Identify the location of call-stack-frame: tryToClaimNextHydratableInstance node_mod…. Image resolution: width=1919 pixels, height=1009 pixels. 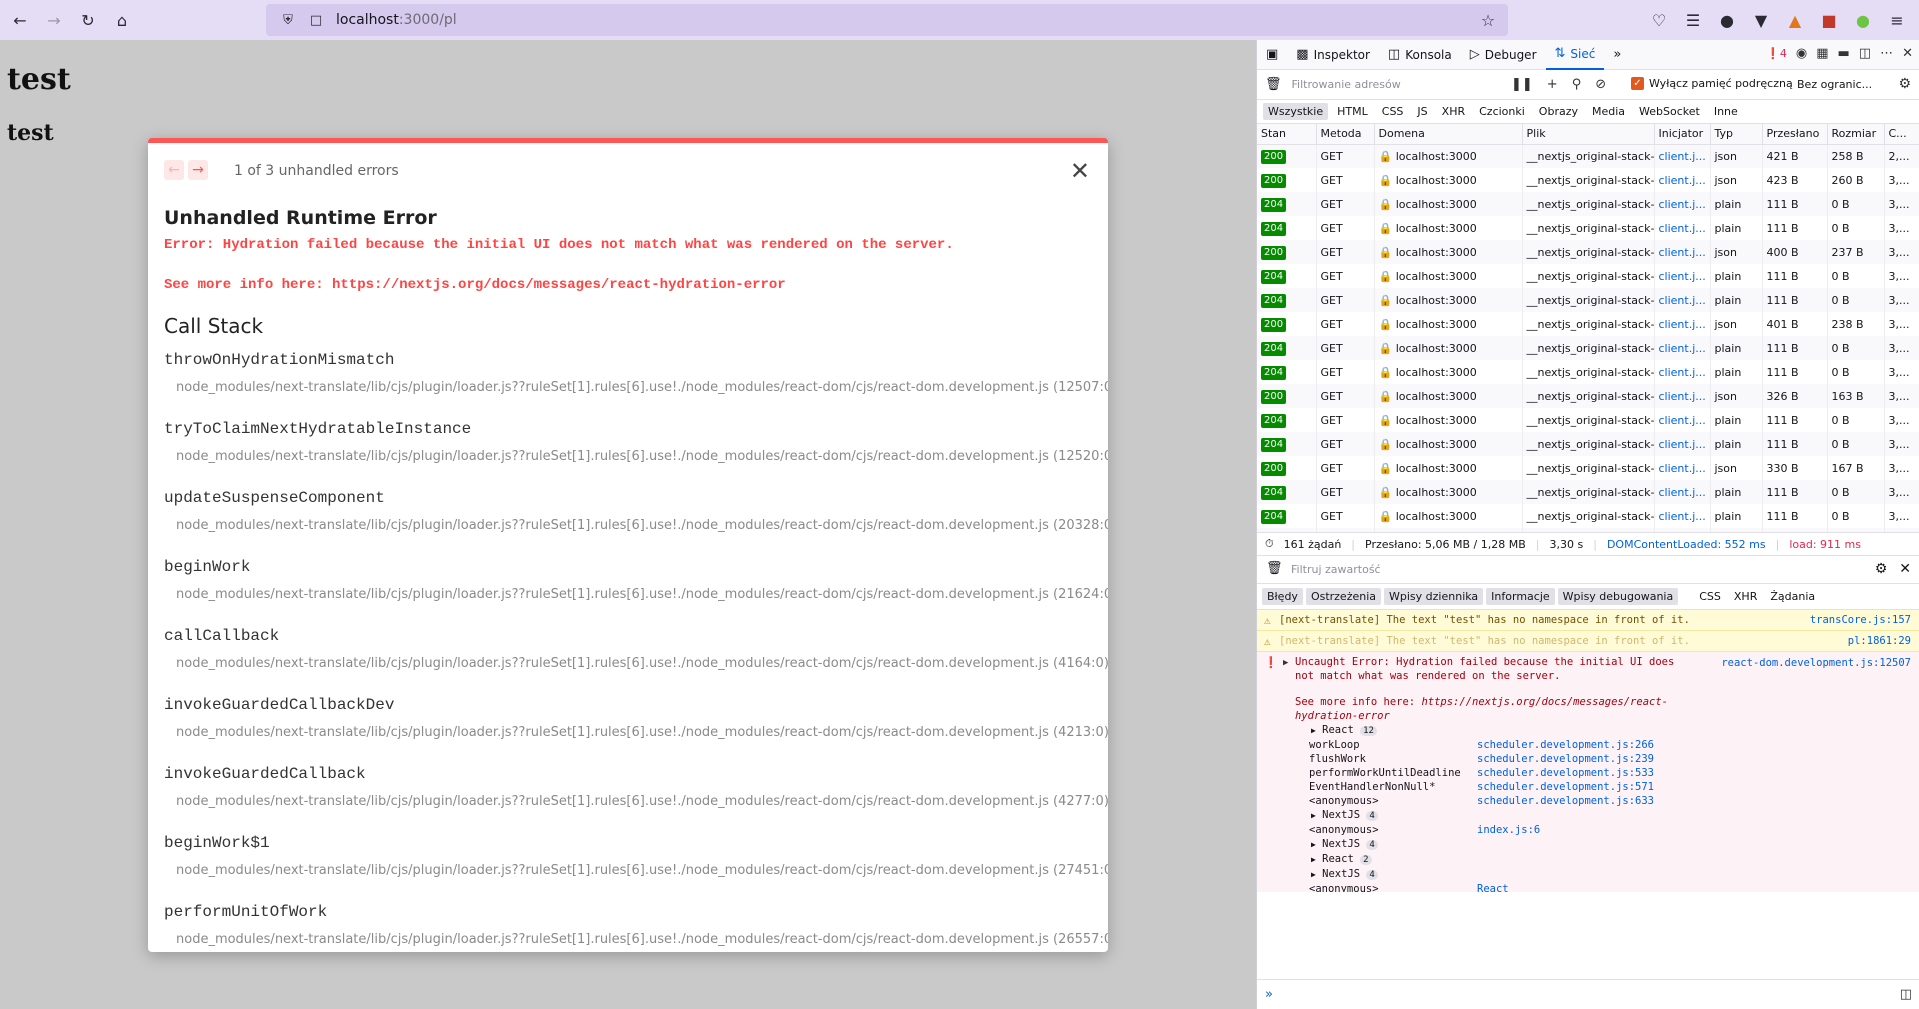
(636, 452).